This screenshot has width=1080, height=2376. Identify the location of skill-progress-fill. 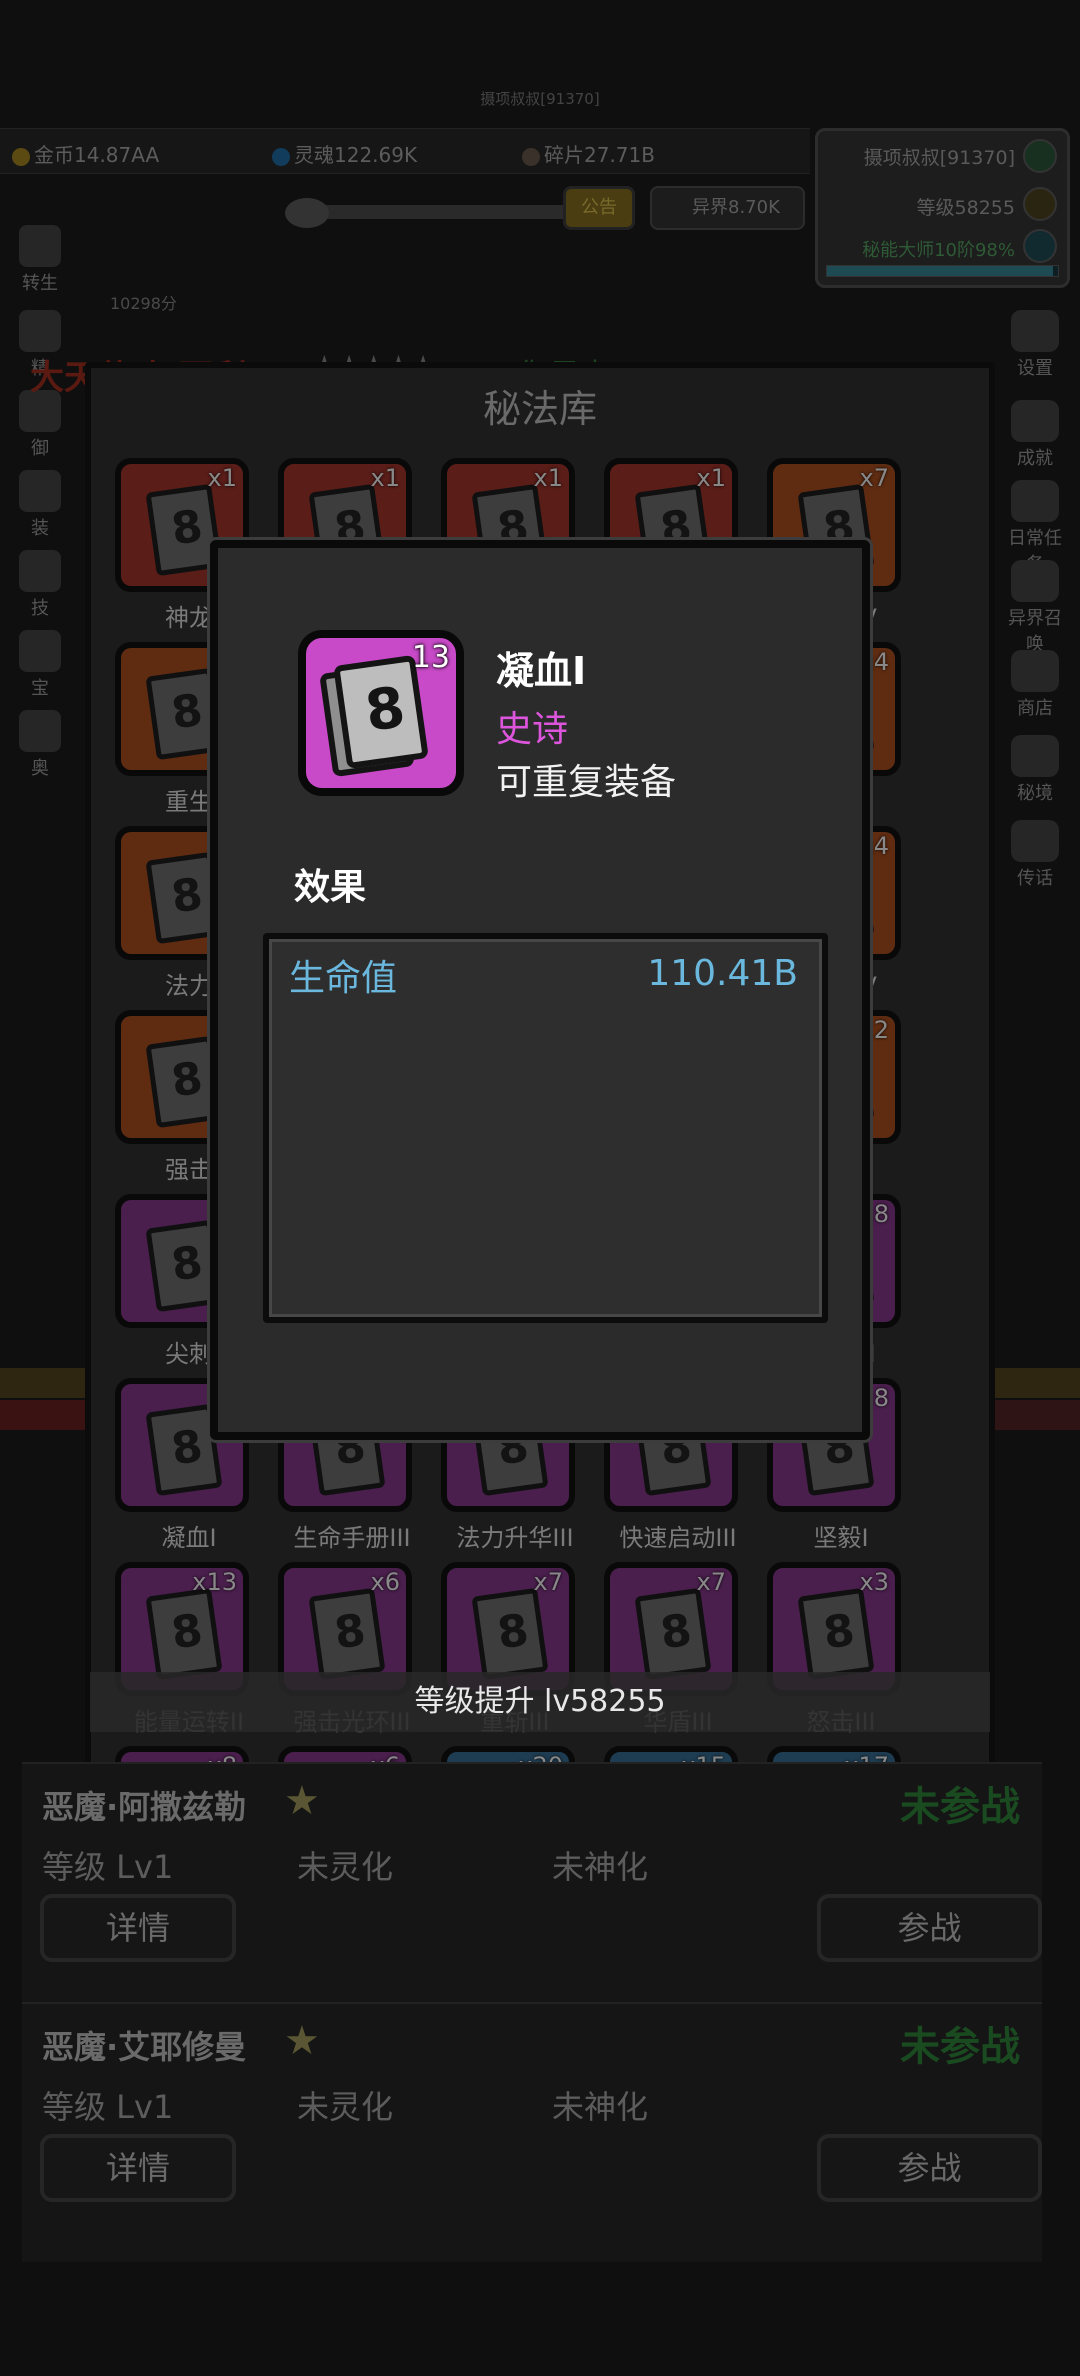
(940, 271).